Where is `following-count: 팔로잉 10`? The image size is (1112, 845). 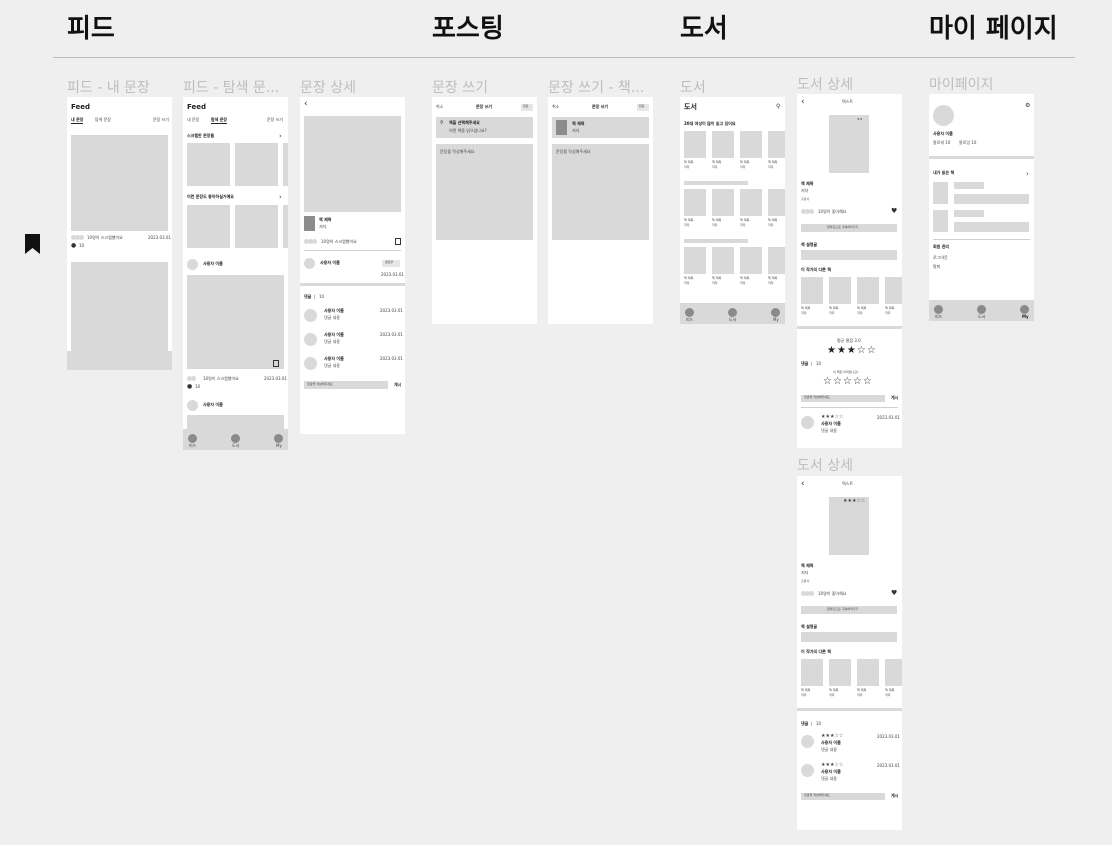 following-count: 팔로잉 10 is located at coordinates (967, 143).